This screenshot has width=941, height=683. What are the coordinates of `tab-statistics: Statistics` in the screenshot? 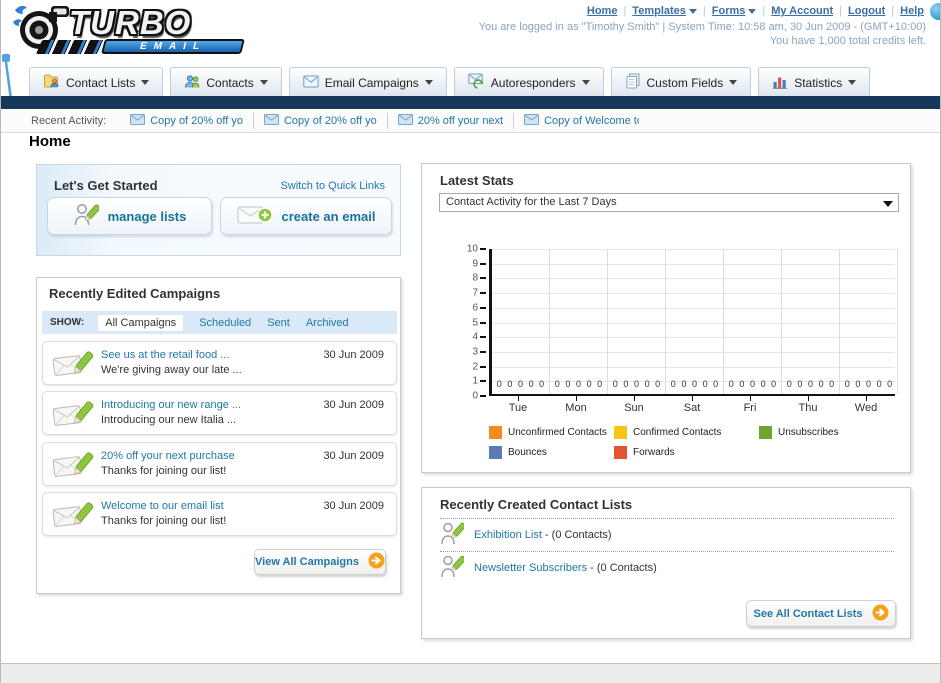 It's located at (814, 82).